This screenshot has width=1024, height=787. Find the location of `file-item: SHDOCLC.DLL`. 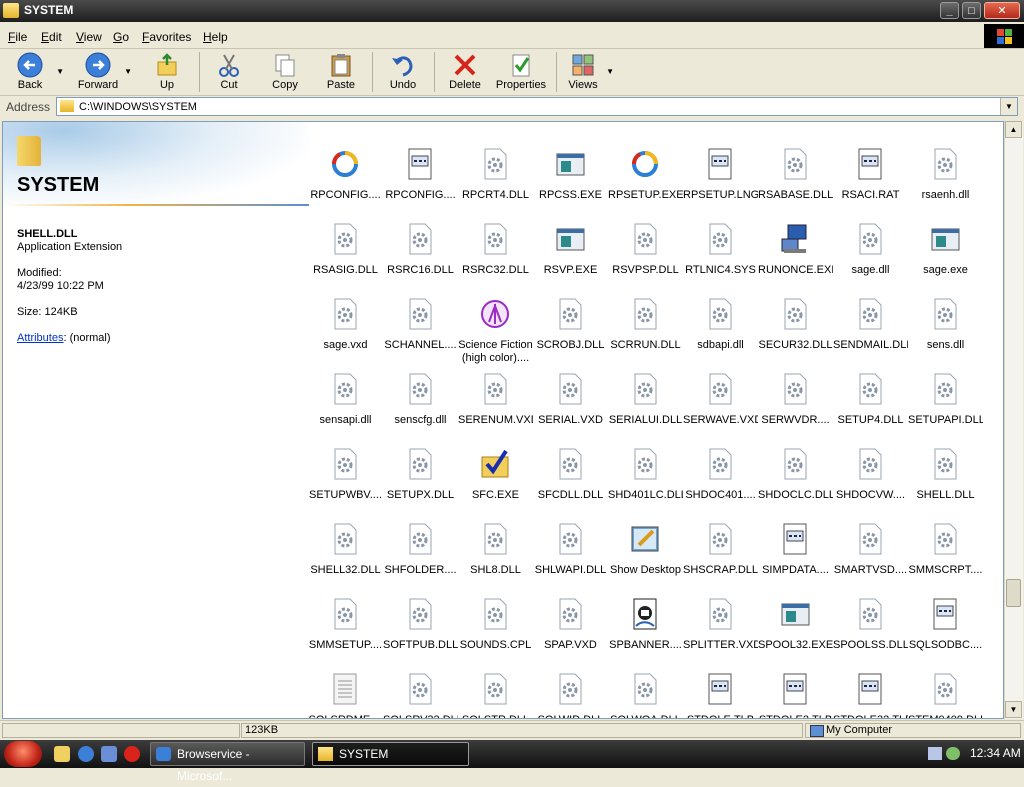

file-item: SHDOCLC.DLL is located at coordinates (795, 463).